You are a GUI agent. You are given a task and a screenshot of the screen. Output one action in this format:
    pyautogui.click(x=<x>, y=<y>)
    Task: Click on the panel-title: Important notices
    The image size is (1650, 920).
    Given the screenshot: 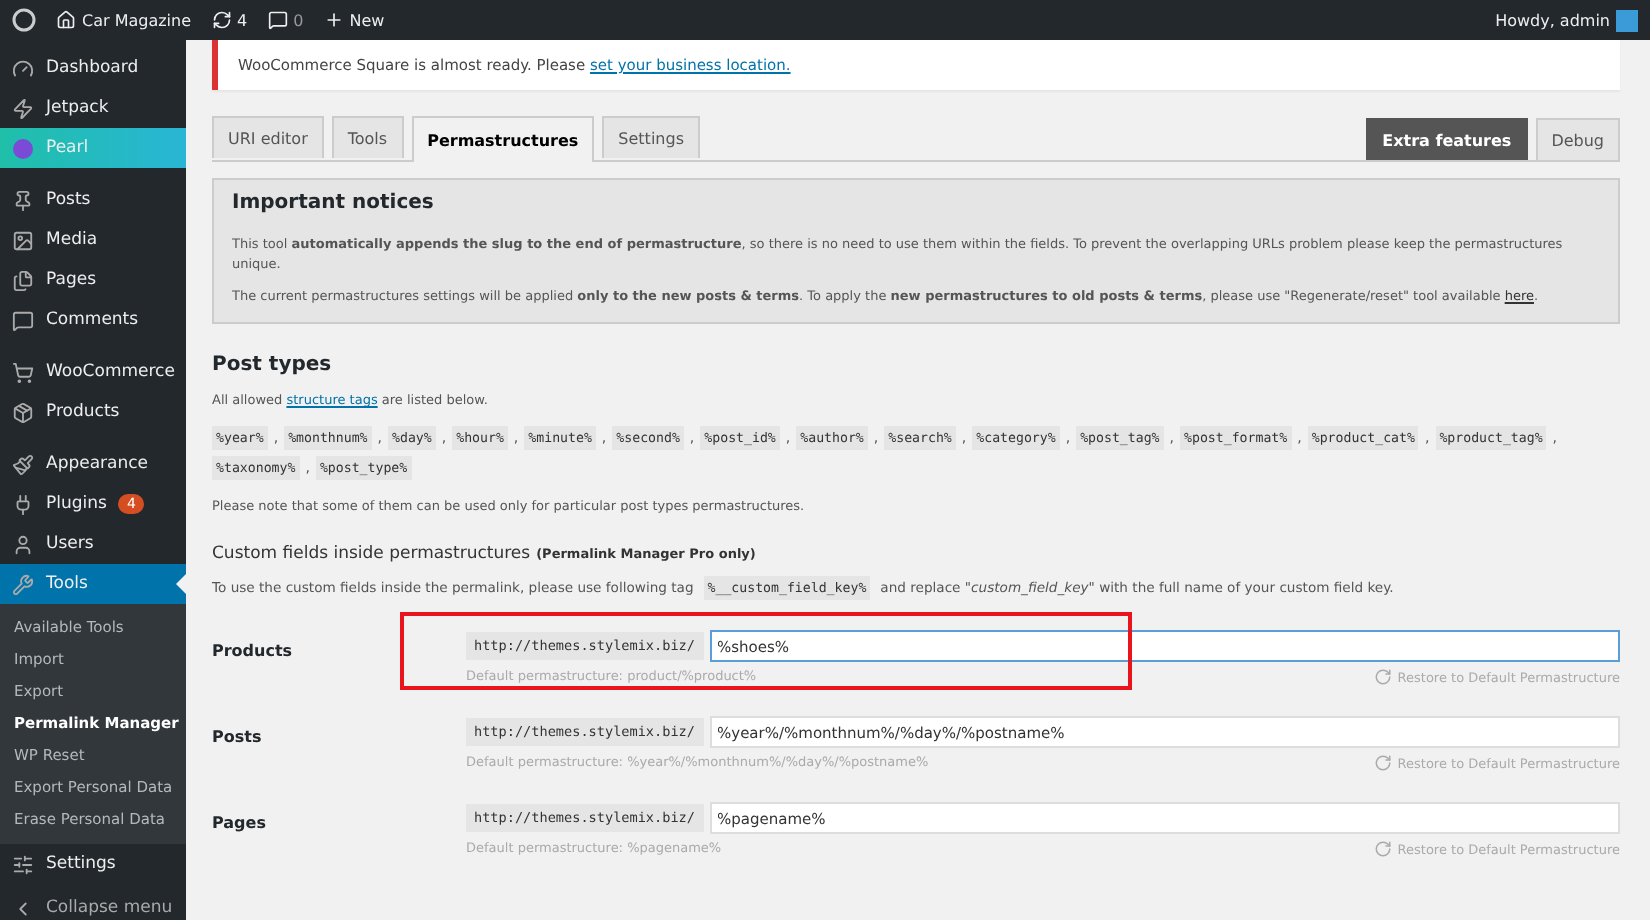 What is the action you would take?
    pyautogui.click(x=334, y=203)
    